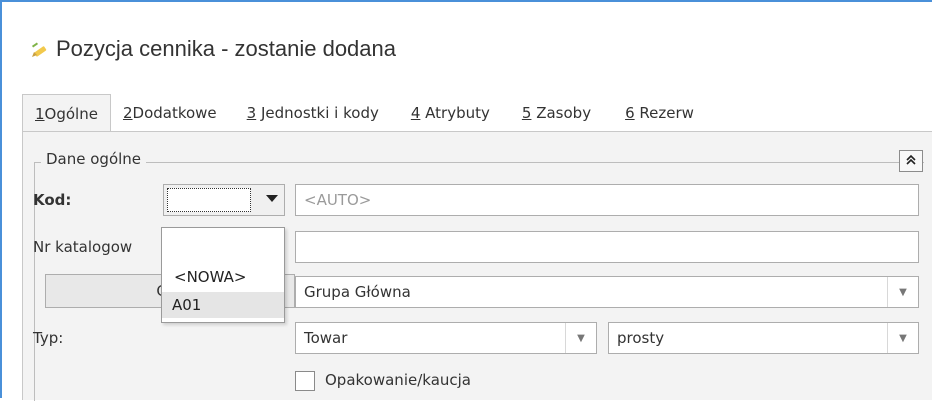 This screenshot has width=932, height=401. Describe the element at coordinates (357, 292) in the screenshot. I see `grupa-value: Grupa Główna` at that location.